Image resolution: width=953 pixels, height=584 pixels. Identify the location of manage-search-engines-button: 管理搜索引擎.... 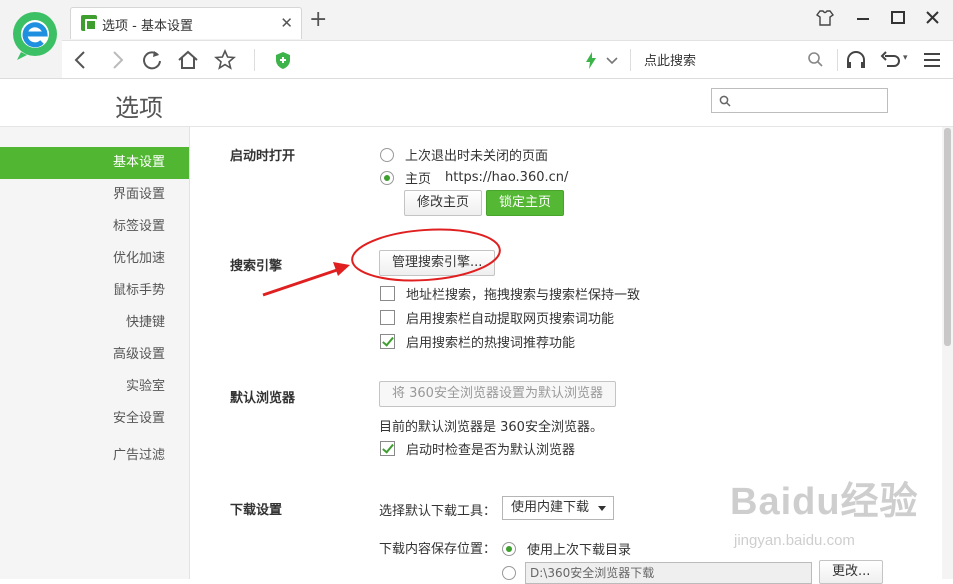
(437, 263).